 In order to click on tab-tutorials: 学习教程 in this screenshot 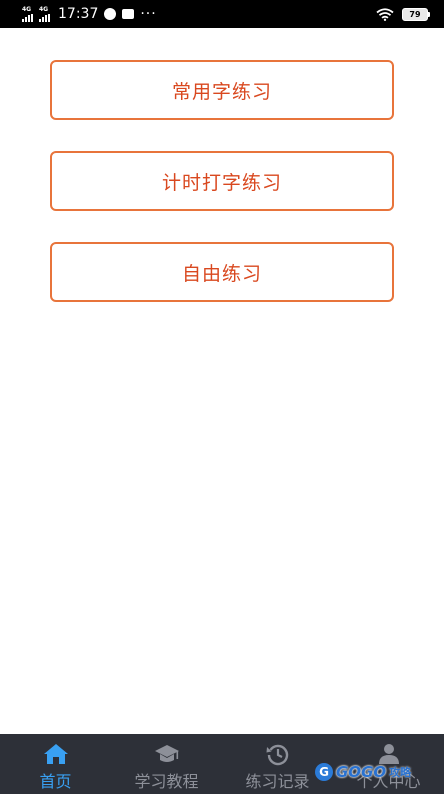, I will do `click(166, 764)`.